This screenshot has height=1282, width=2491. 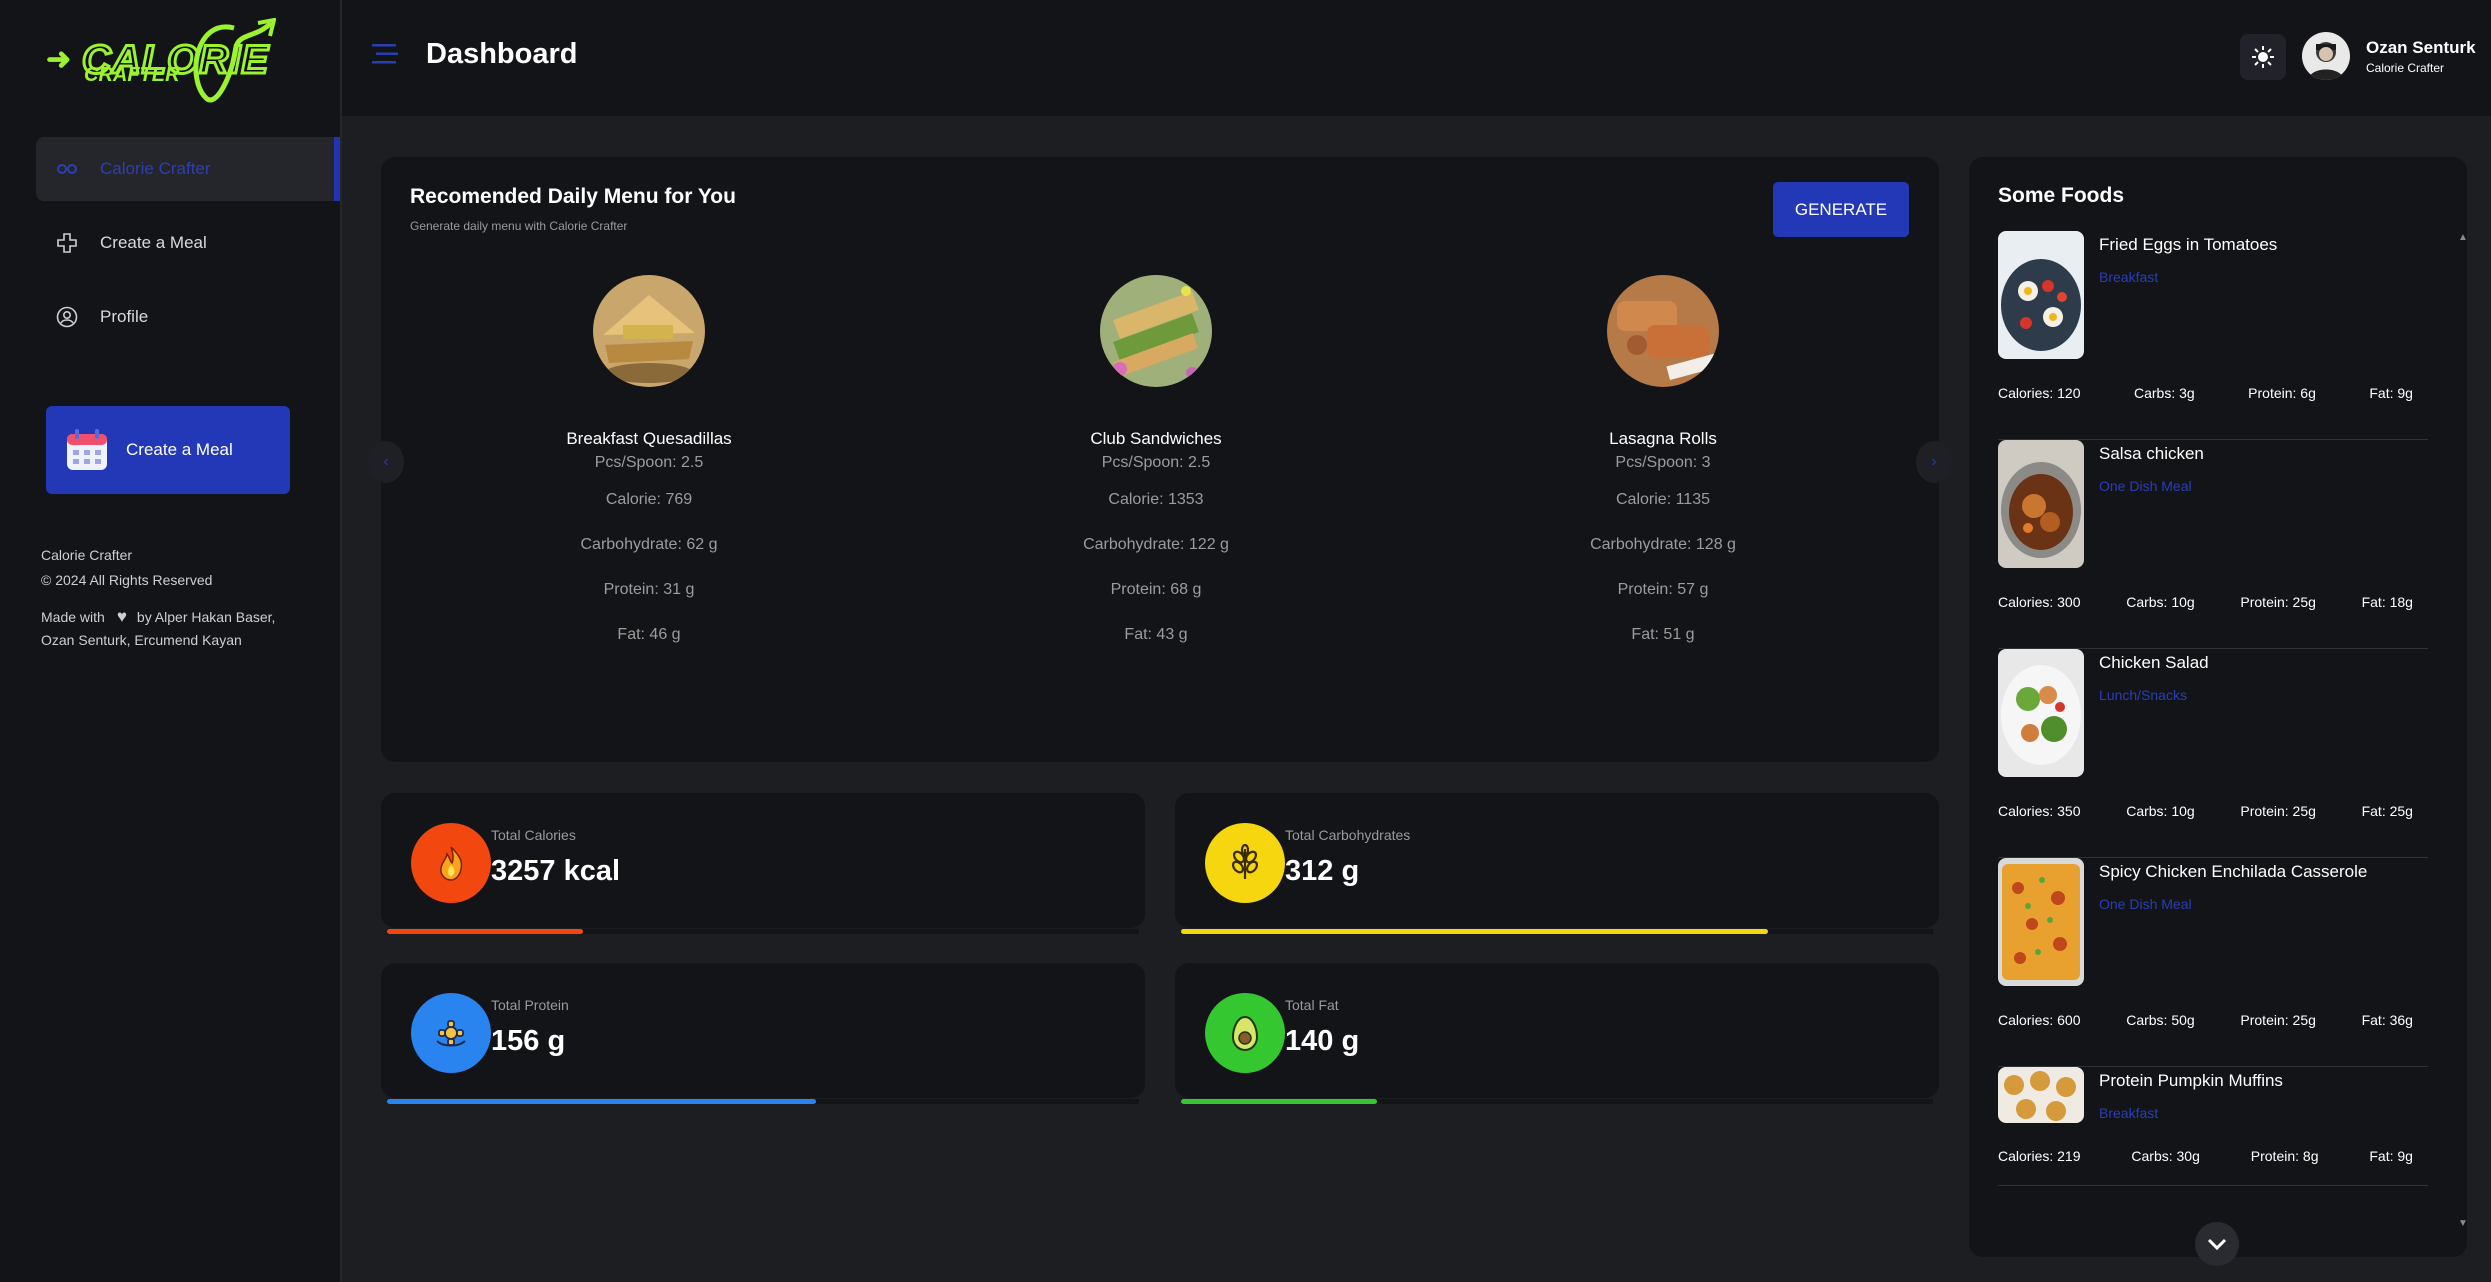 I want to click on food-protein: Protein: 8g, so click(x=2284, y=1156).